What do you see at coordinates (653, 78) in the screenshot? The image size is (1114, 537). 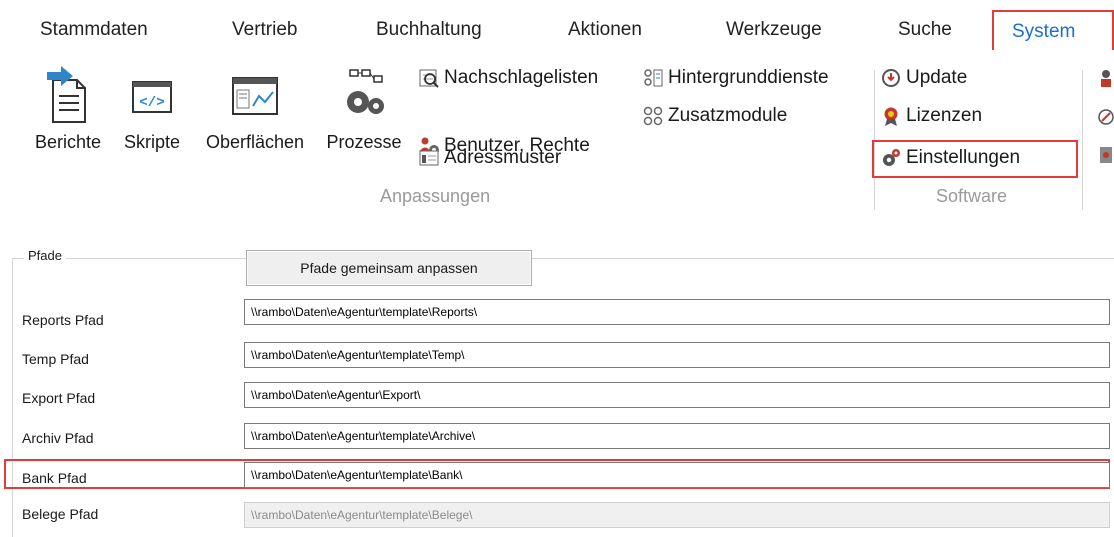 I see `background-services-icon` at bounding box center [653, 78].